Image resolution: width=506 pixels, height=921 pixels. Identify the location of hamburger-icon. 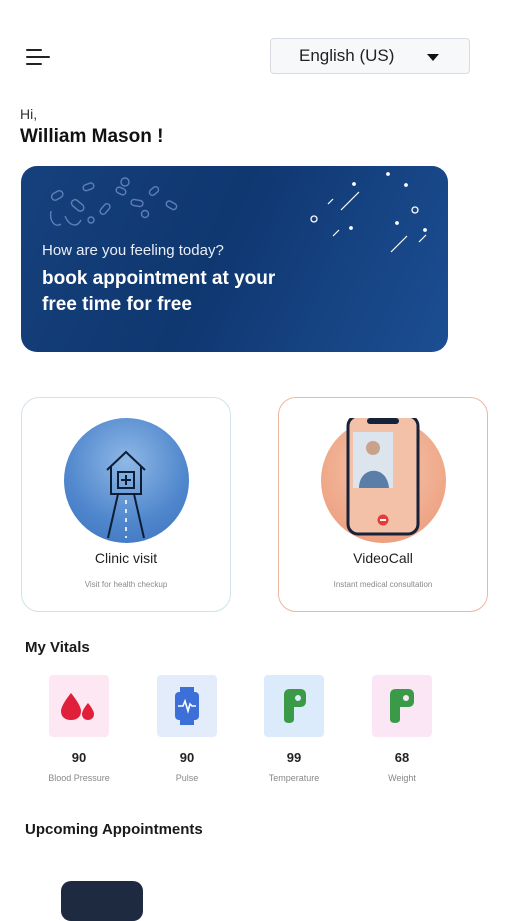
(34, 50).